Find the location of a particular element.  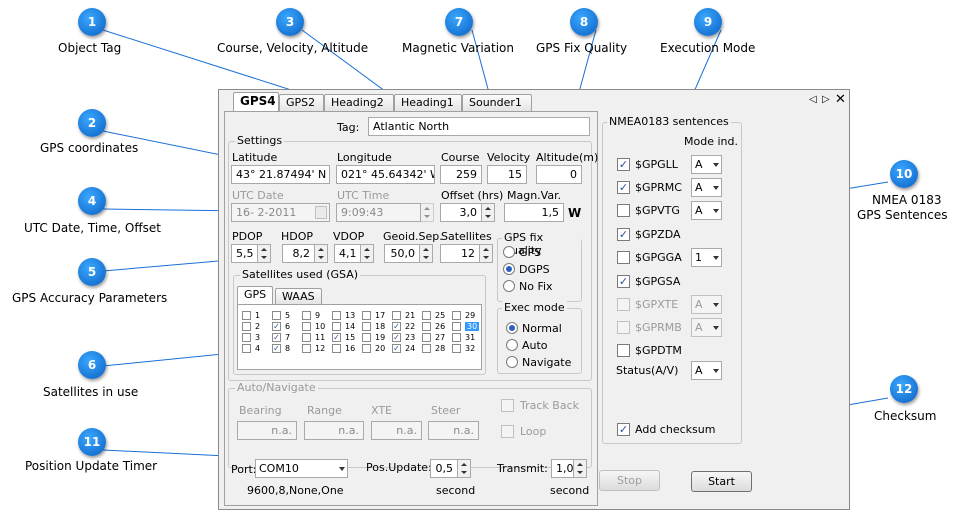

offset-input: 3,0 is located at coordinates (461, 212).